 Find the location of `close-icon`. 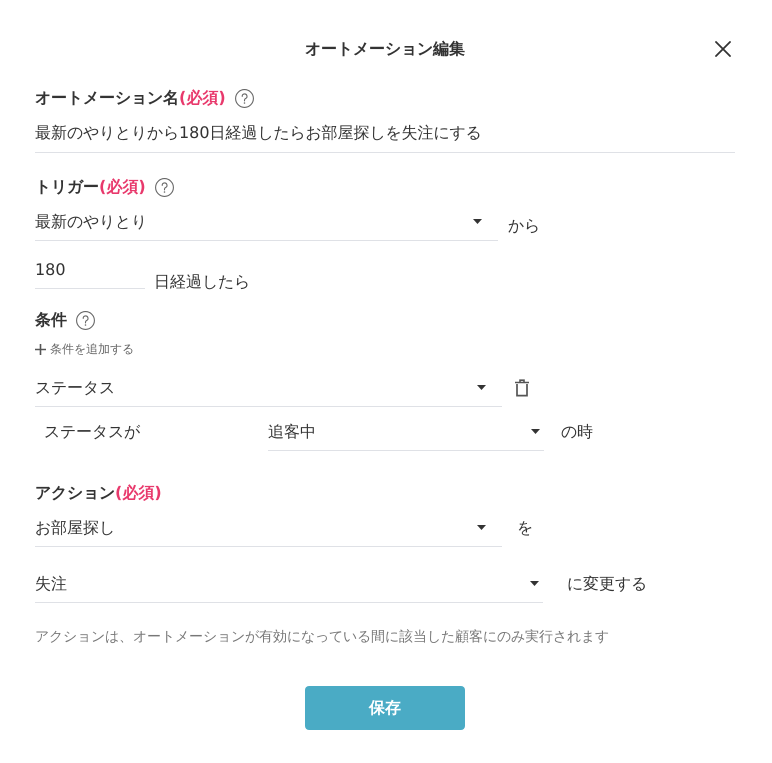

close-icon is located at coordinates (723, 49).